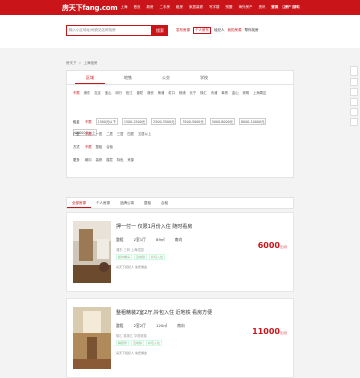 This screenshot has width=360, height=378. I want to click on filter-row-more: 更多 朝向 装修 楼层 特色 来源, so click(181, 159).